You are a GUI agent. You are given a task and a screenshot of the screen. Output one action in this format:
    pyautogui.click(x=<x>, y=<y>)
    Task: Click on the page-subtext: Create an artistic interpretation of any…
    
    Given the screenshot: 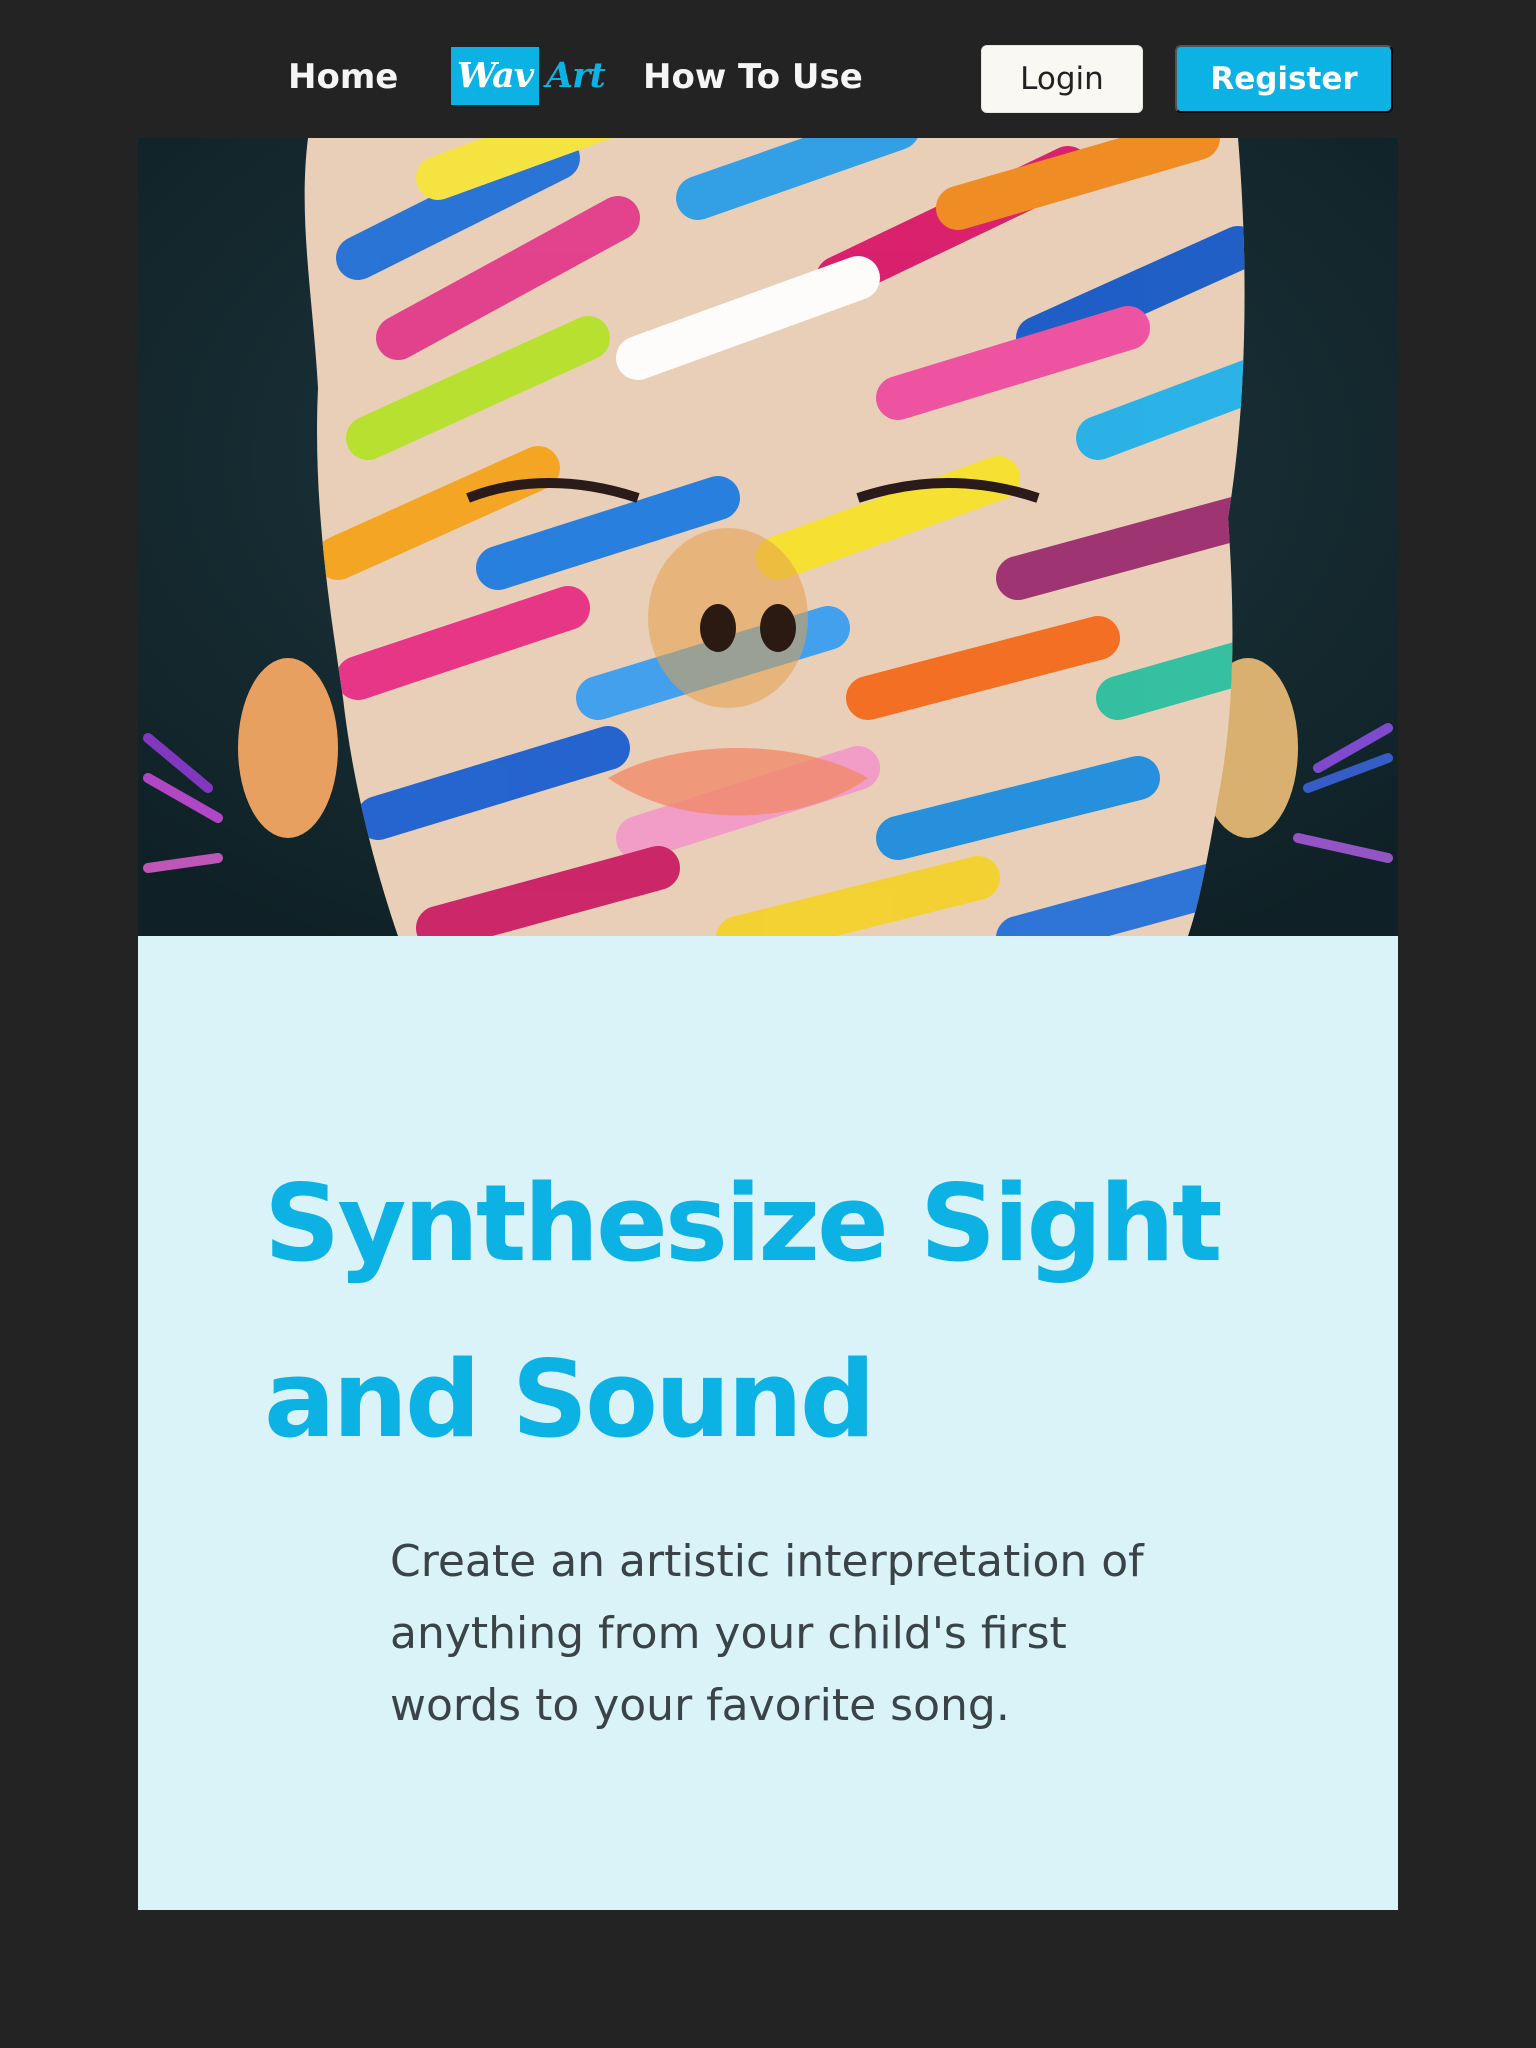 What is the action you would take?
    pyautogui.click(x=767, y=1633)
    